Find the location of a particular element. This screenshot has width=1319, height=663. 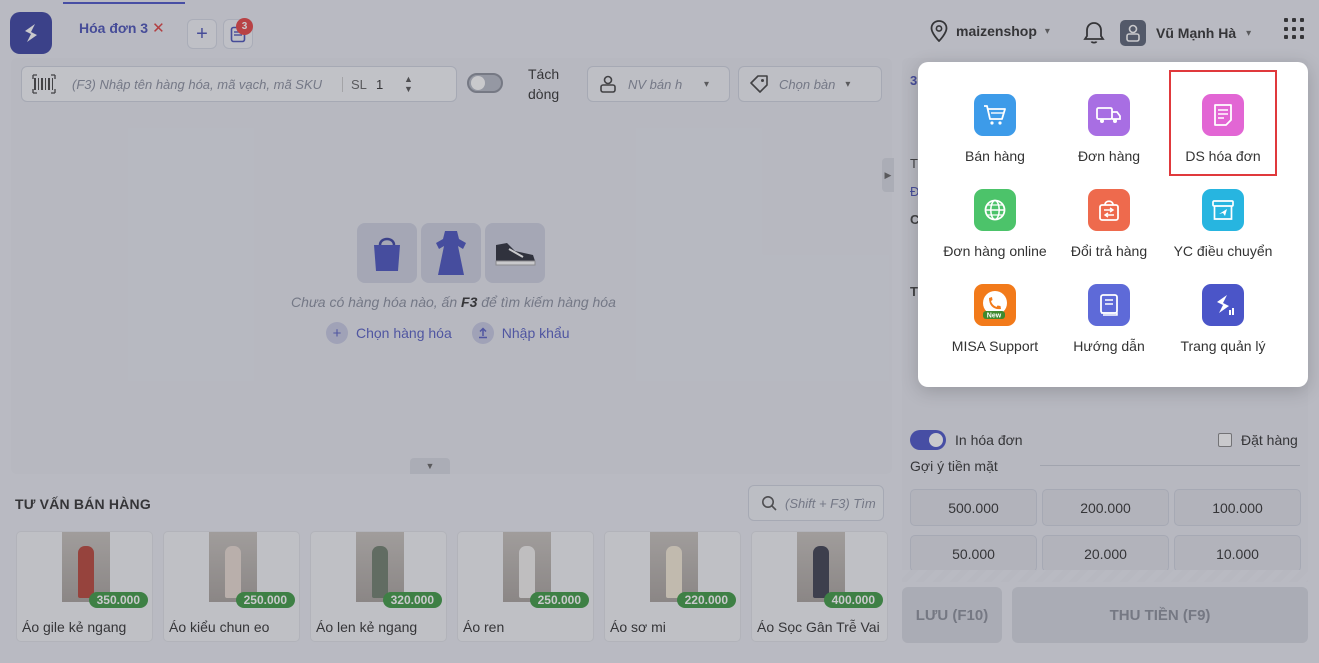

menu-item-returns: Đổi trả hàng is located at coordinates (1109, 229).